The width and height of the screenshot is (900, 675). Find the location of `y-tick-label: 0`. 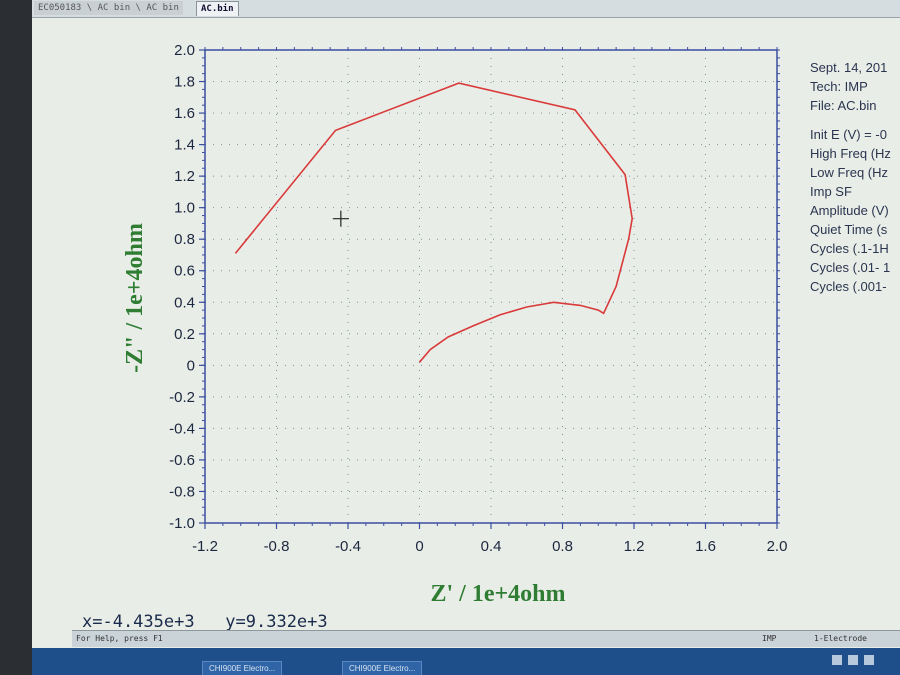

y-tick-label: 0 is located at coordinates (191, 365).